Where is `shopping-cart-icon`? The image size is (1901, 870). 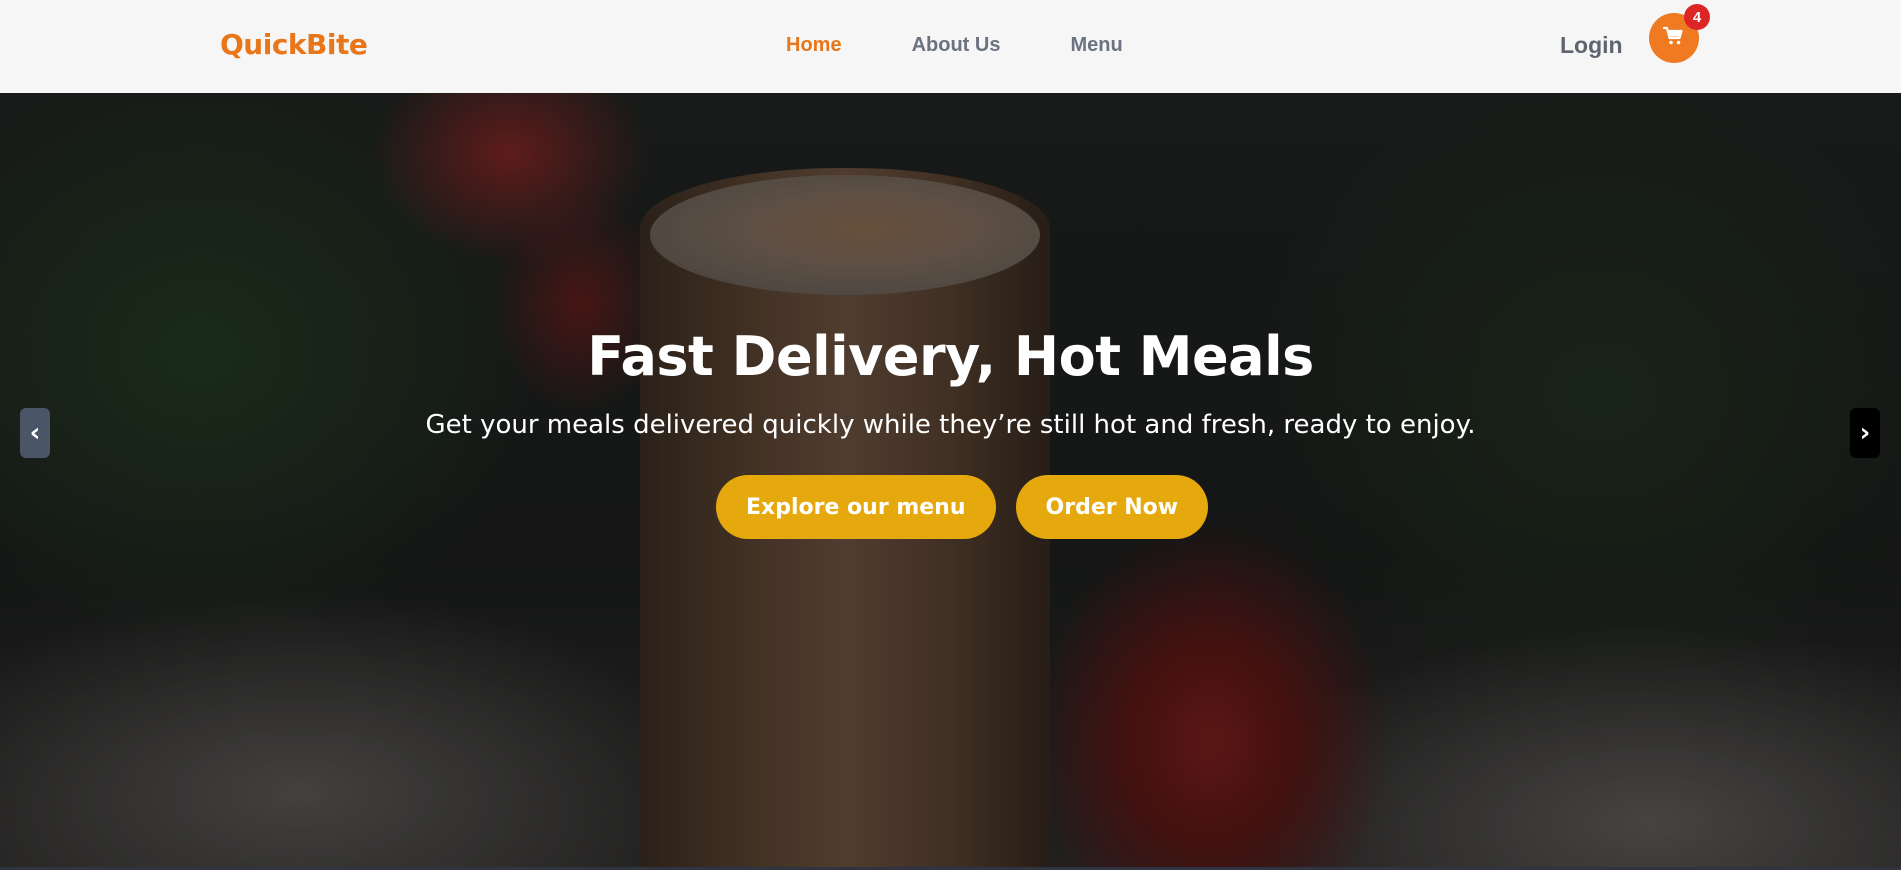
shopping-cart-icon is located at coordinates (1673, 38).